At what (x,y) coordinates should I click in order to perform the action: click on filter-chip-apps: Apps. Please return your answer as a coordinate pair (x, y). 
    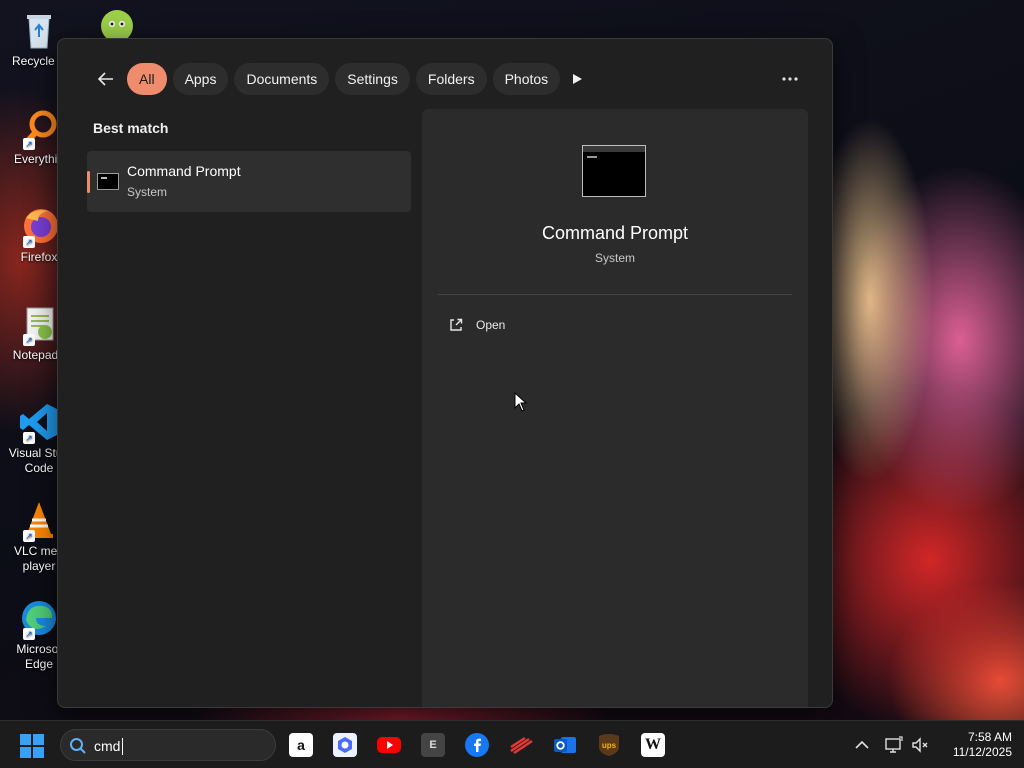
    Looking at the image, I should click on (200, 79).